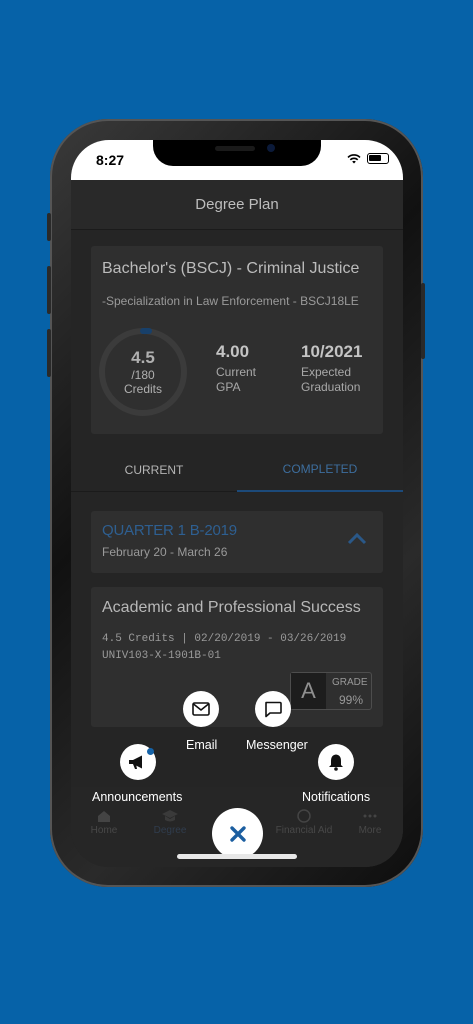 The image size is (473, 1024). I want to click on gpa-label-line1: Current, so click(236, 372).